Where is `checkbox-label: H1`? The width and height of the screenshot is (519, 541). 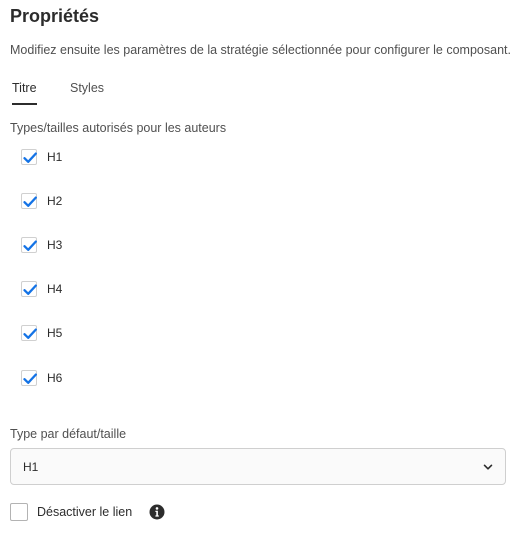
checkbox-label: H1 is located at coordinates (55, 157).